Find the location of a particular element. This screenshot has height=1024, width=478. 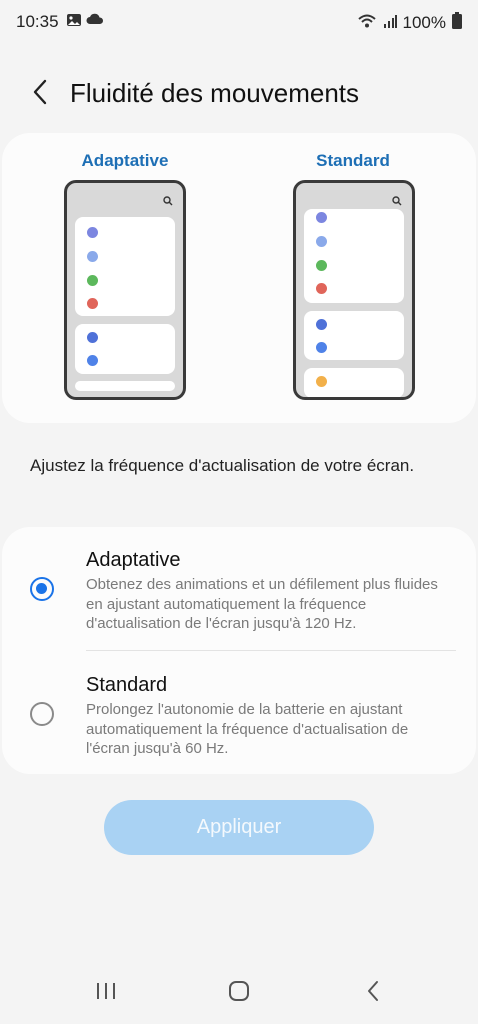

back-arrow-icon is located at coordinates (40, 94).